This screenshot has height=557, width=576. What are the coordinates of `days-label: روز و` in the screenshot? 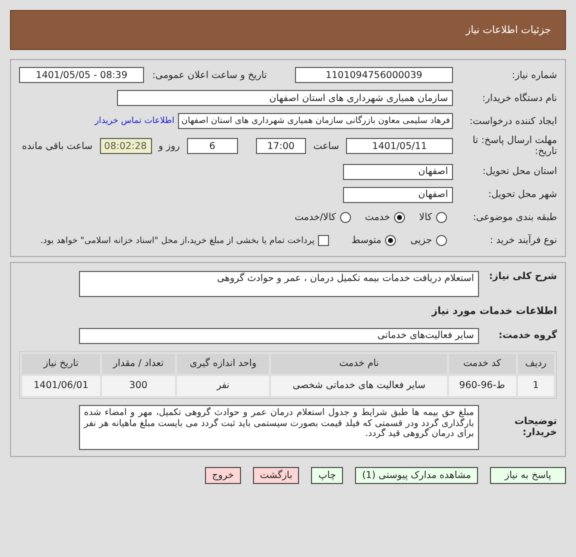 It's located at (169, 146).